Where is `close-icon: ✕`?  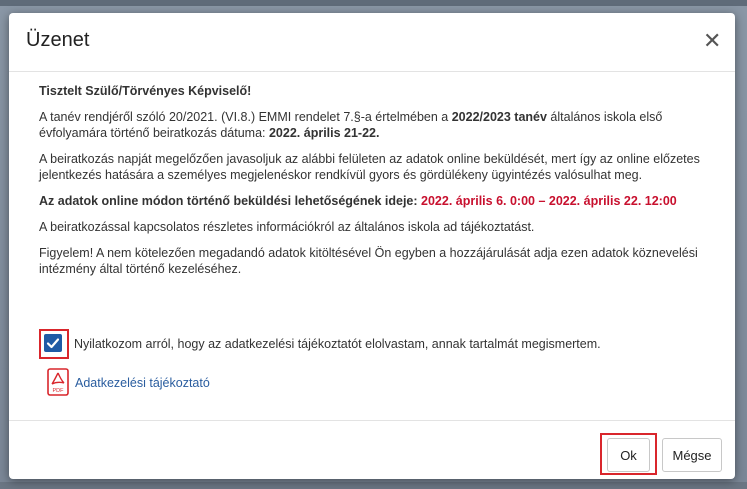
close-icon: ✕ is located at coordinates (712, 41).